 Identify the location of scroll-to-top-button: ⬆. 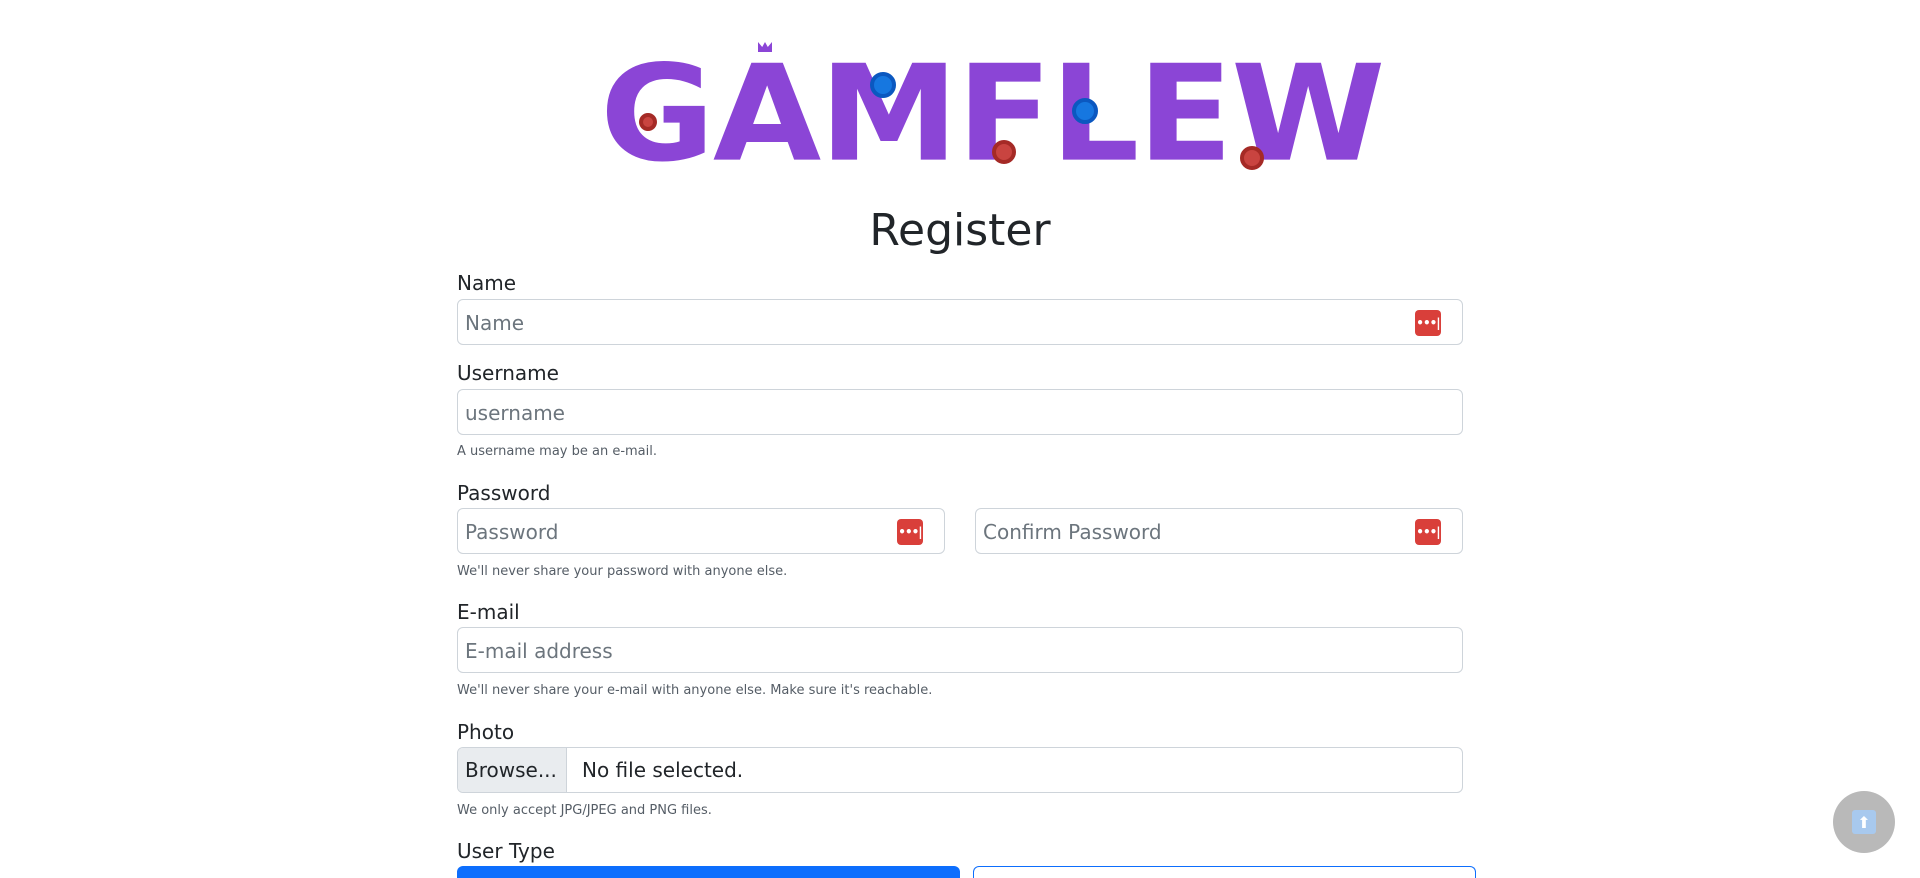
(1864, 822).